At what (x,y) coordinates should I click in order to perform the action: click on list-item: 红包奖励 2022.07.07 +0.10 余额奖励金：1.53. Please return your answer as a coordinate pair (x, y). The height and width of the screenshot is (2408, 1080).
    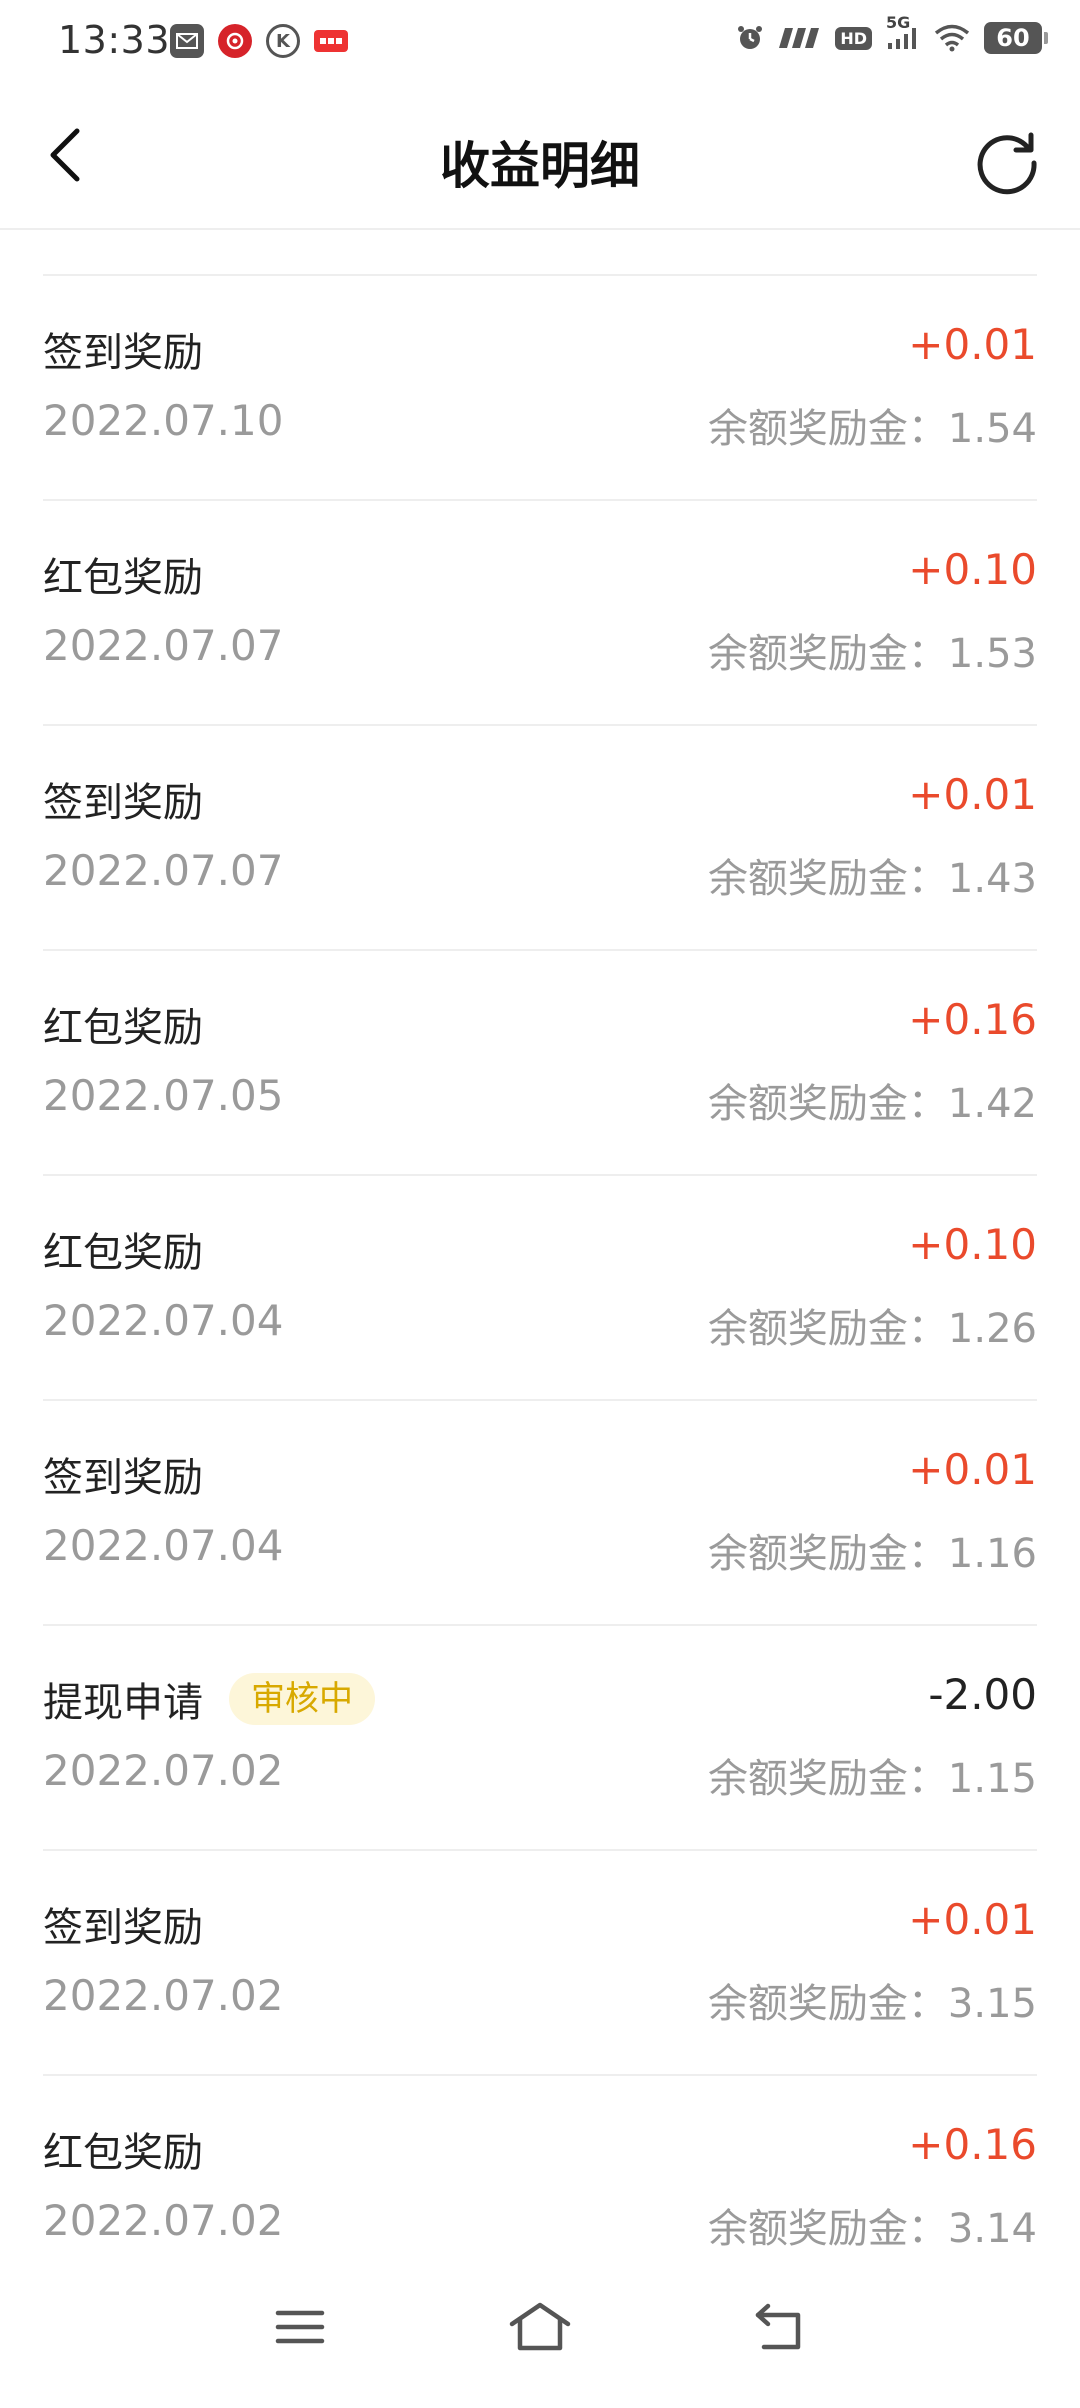
    Looking at the image, I should click on (540, 613).